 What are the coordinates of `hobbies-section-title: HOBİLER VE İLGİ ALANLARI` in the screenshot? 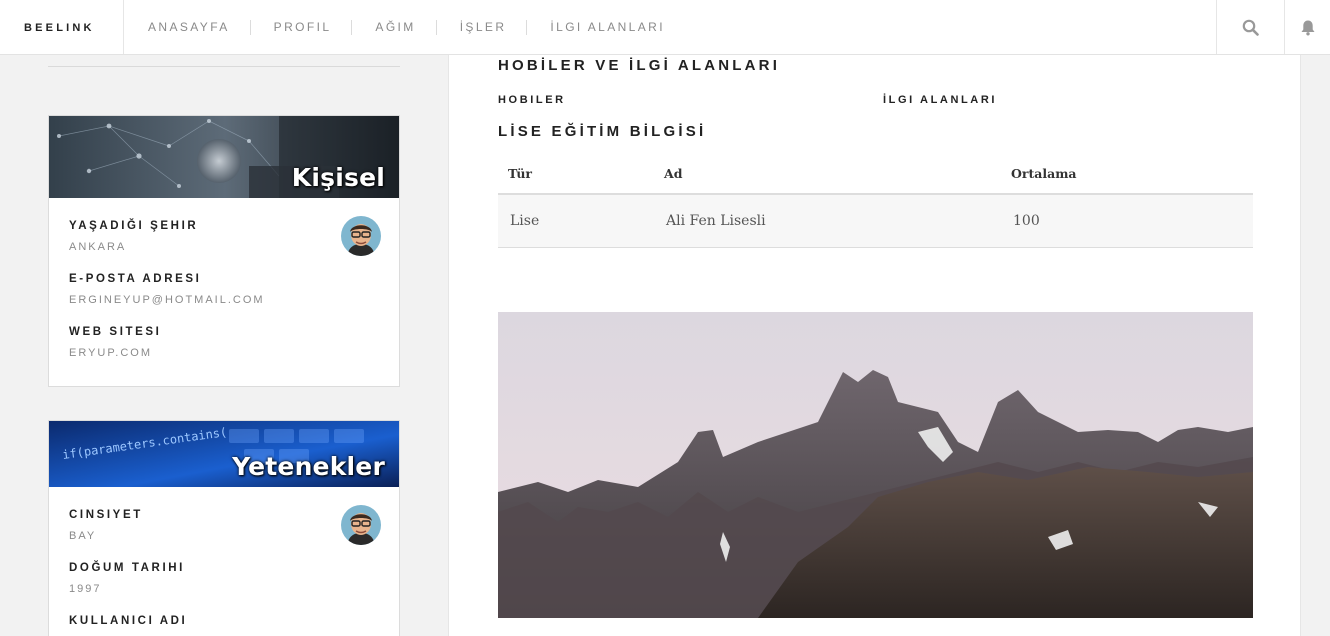 It's located at (639, 65).